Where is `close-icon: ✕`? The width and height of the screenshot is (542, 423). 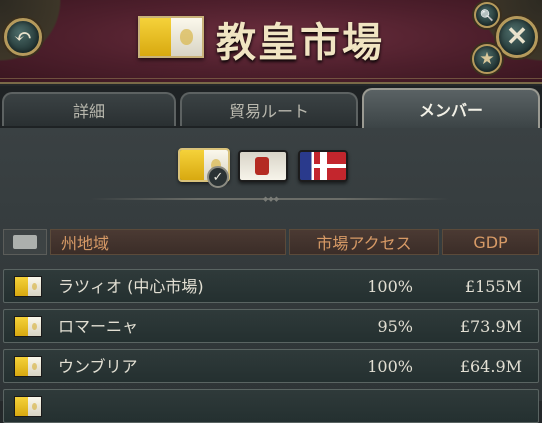
close-icon: ✕ is located at coordinates (517, 37).